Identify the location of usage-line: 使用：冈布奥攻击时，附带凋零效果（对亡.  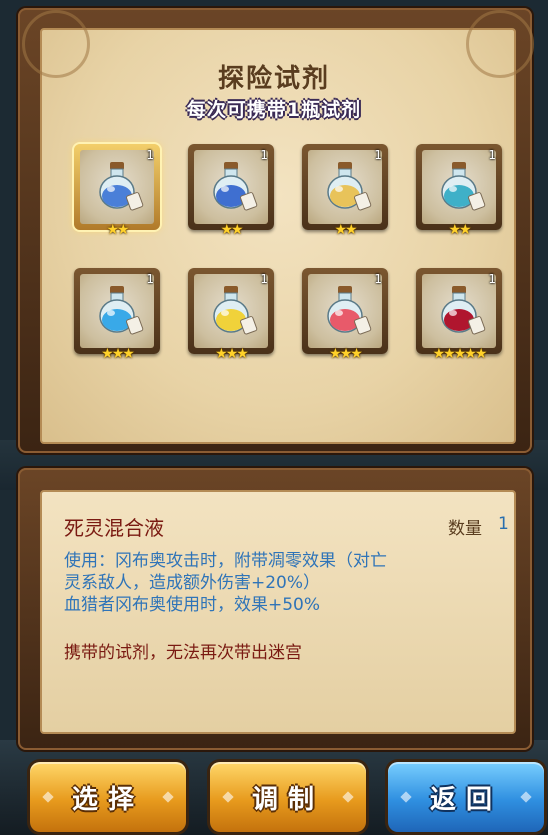
(225, 561).